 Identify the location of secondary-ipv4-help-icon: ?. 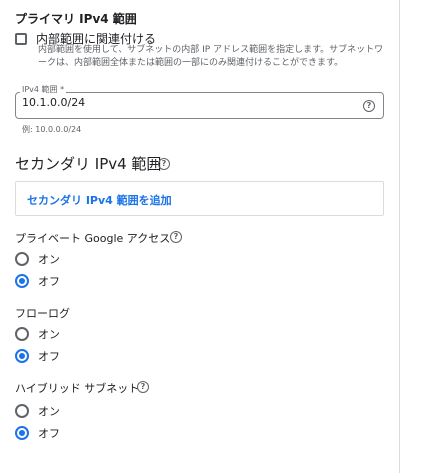
(164, 164).